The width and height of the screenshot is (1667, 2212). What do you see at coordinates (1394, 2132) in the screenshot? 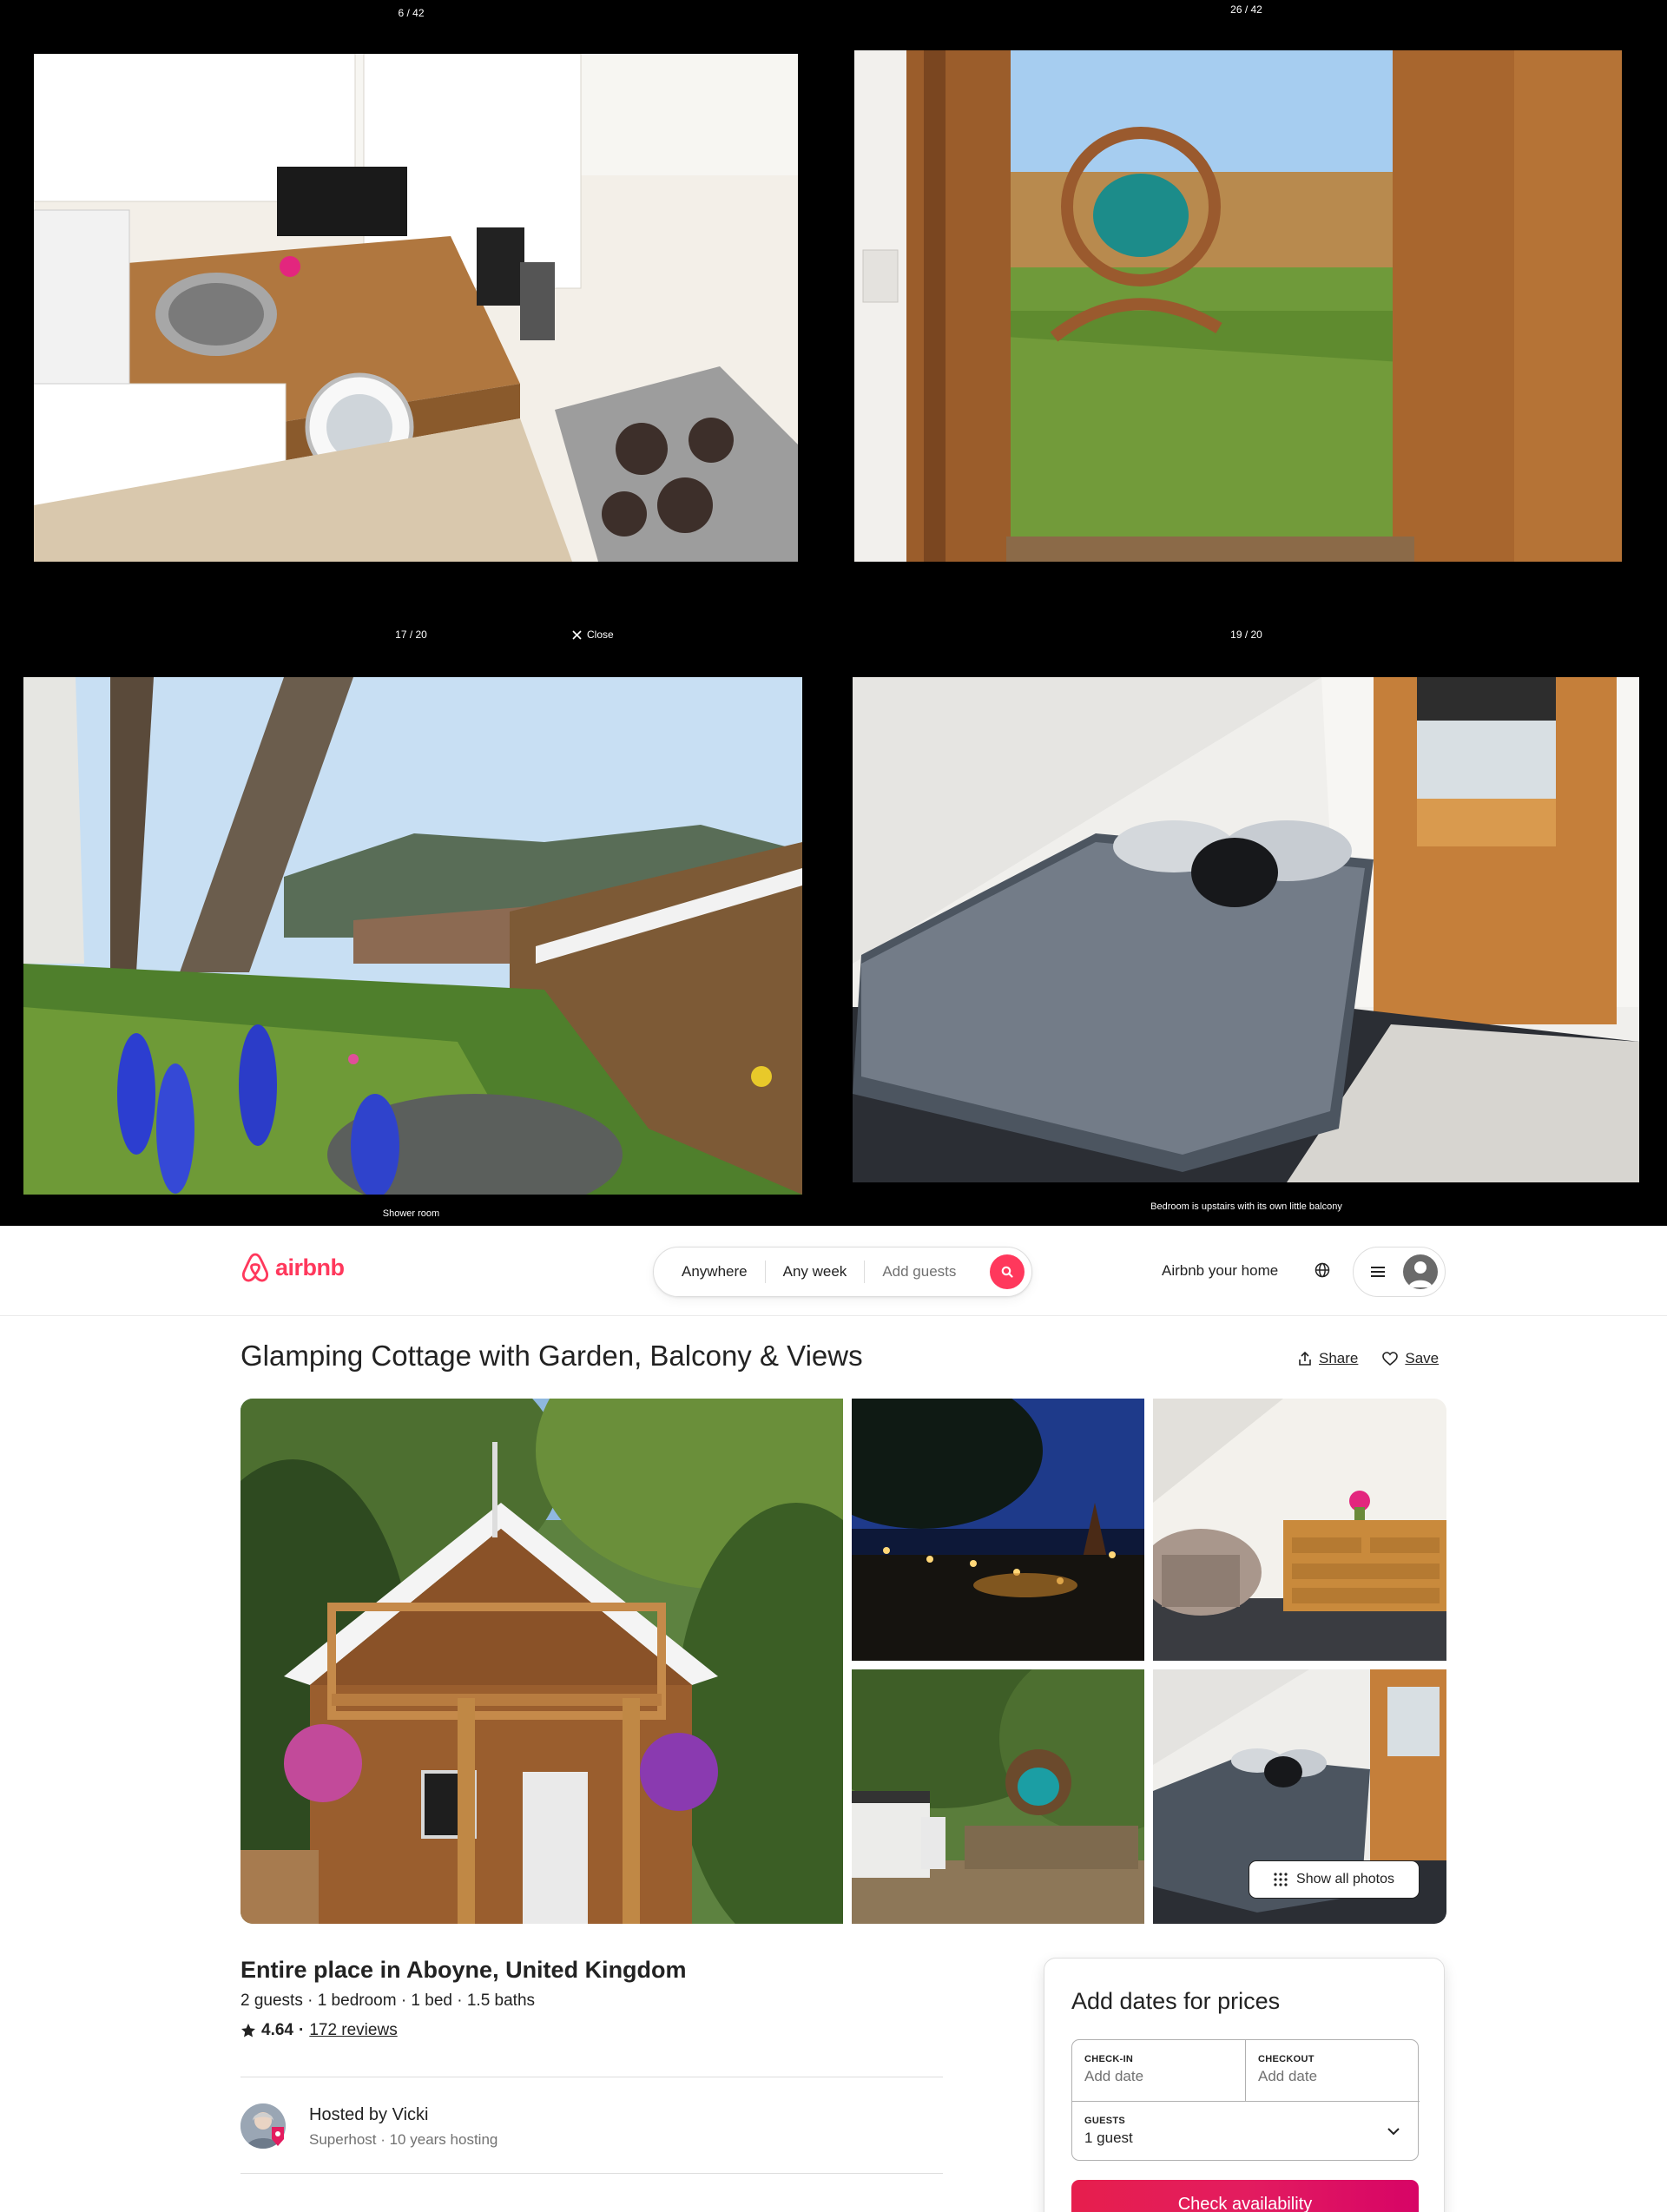
I see `chevron-down-icon` at bounding box center [1394, 2132].